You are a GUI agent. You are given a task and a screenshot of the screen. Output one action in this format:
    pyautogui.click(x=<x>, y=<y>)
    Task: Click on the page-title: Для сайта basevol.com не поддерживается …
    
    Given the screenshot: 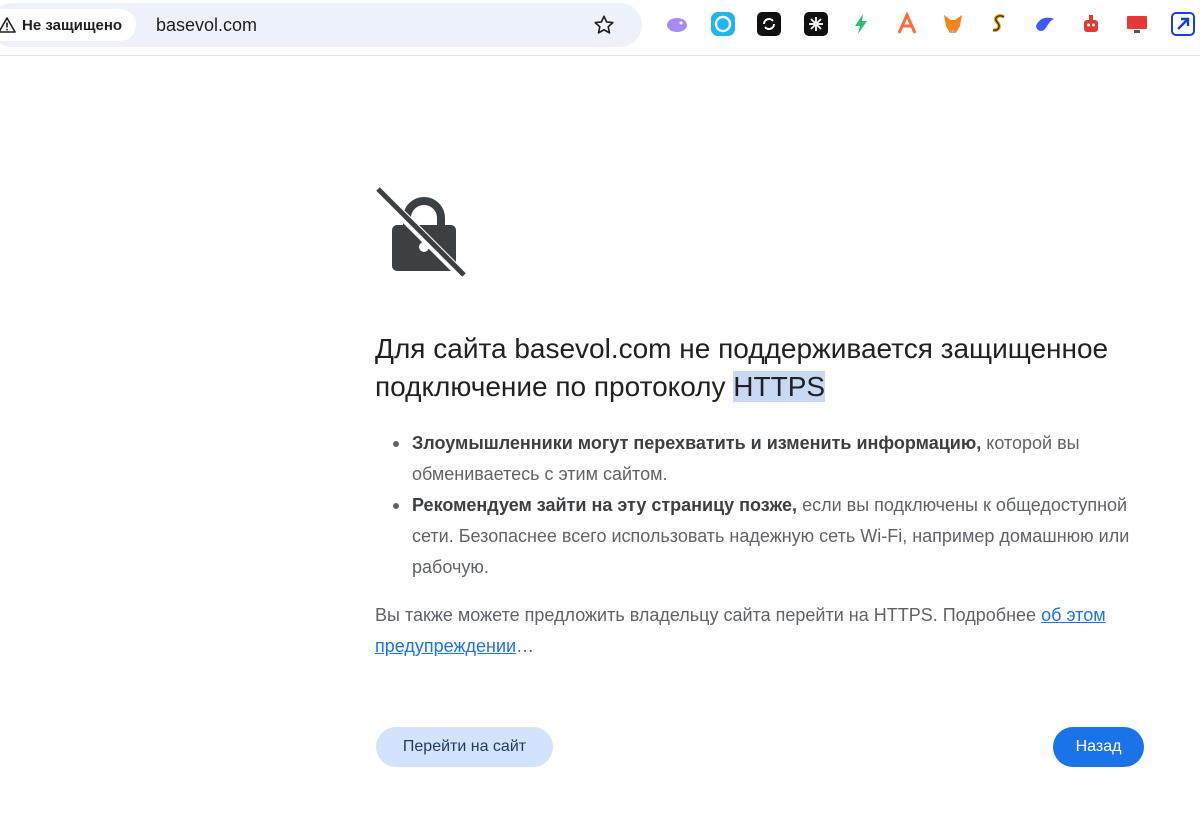 What is the action you would take?
    pyautogui.click(x=755, y=368)
    